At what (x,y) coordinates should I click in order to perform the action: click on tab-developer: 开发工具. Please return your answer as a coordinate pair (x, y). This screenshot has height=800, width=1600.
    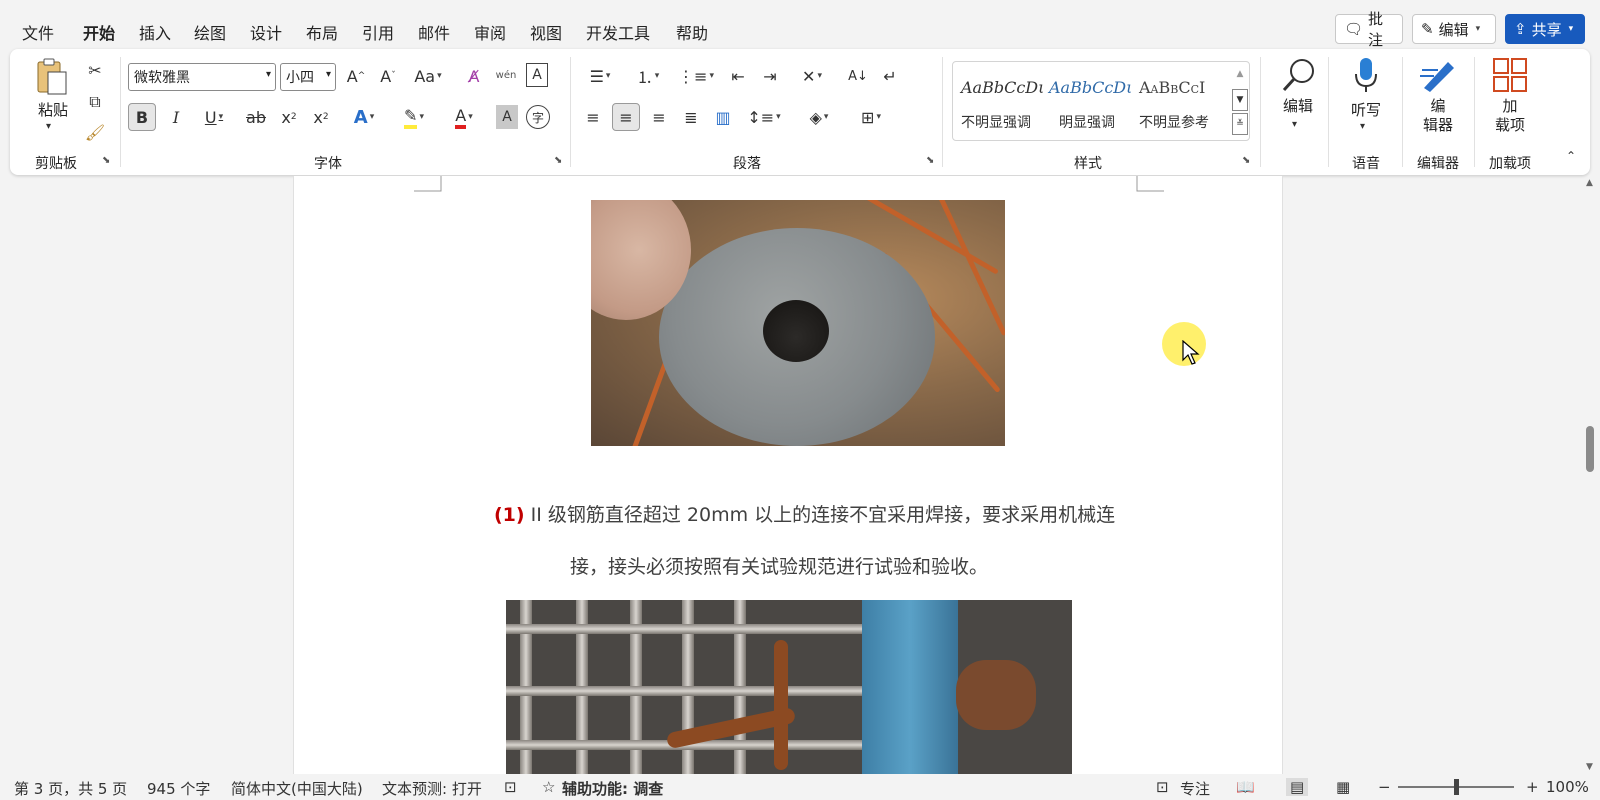
    Looking at the image, I should click on (618, 32).